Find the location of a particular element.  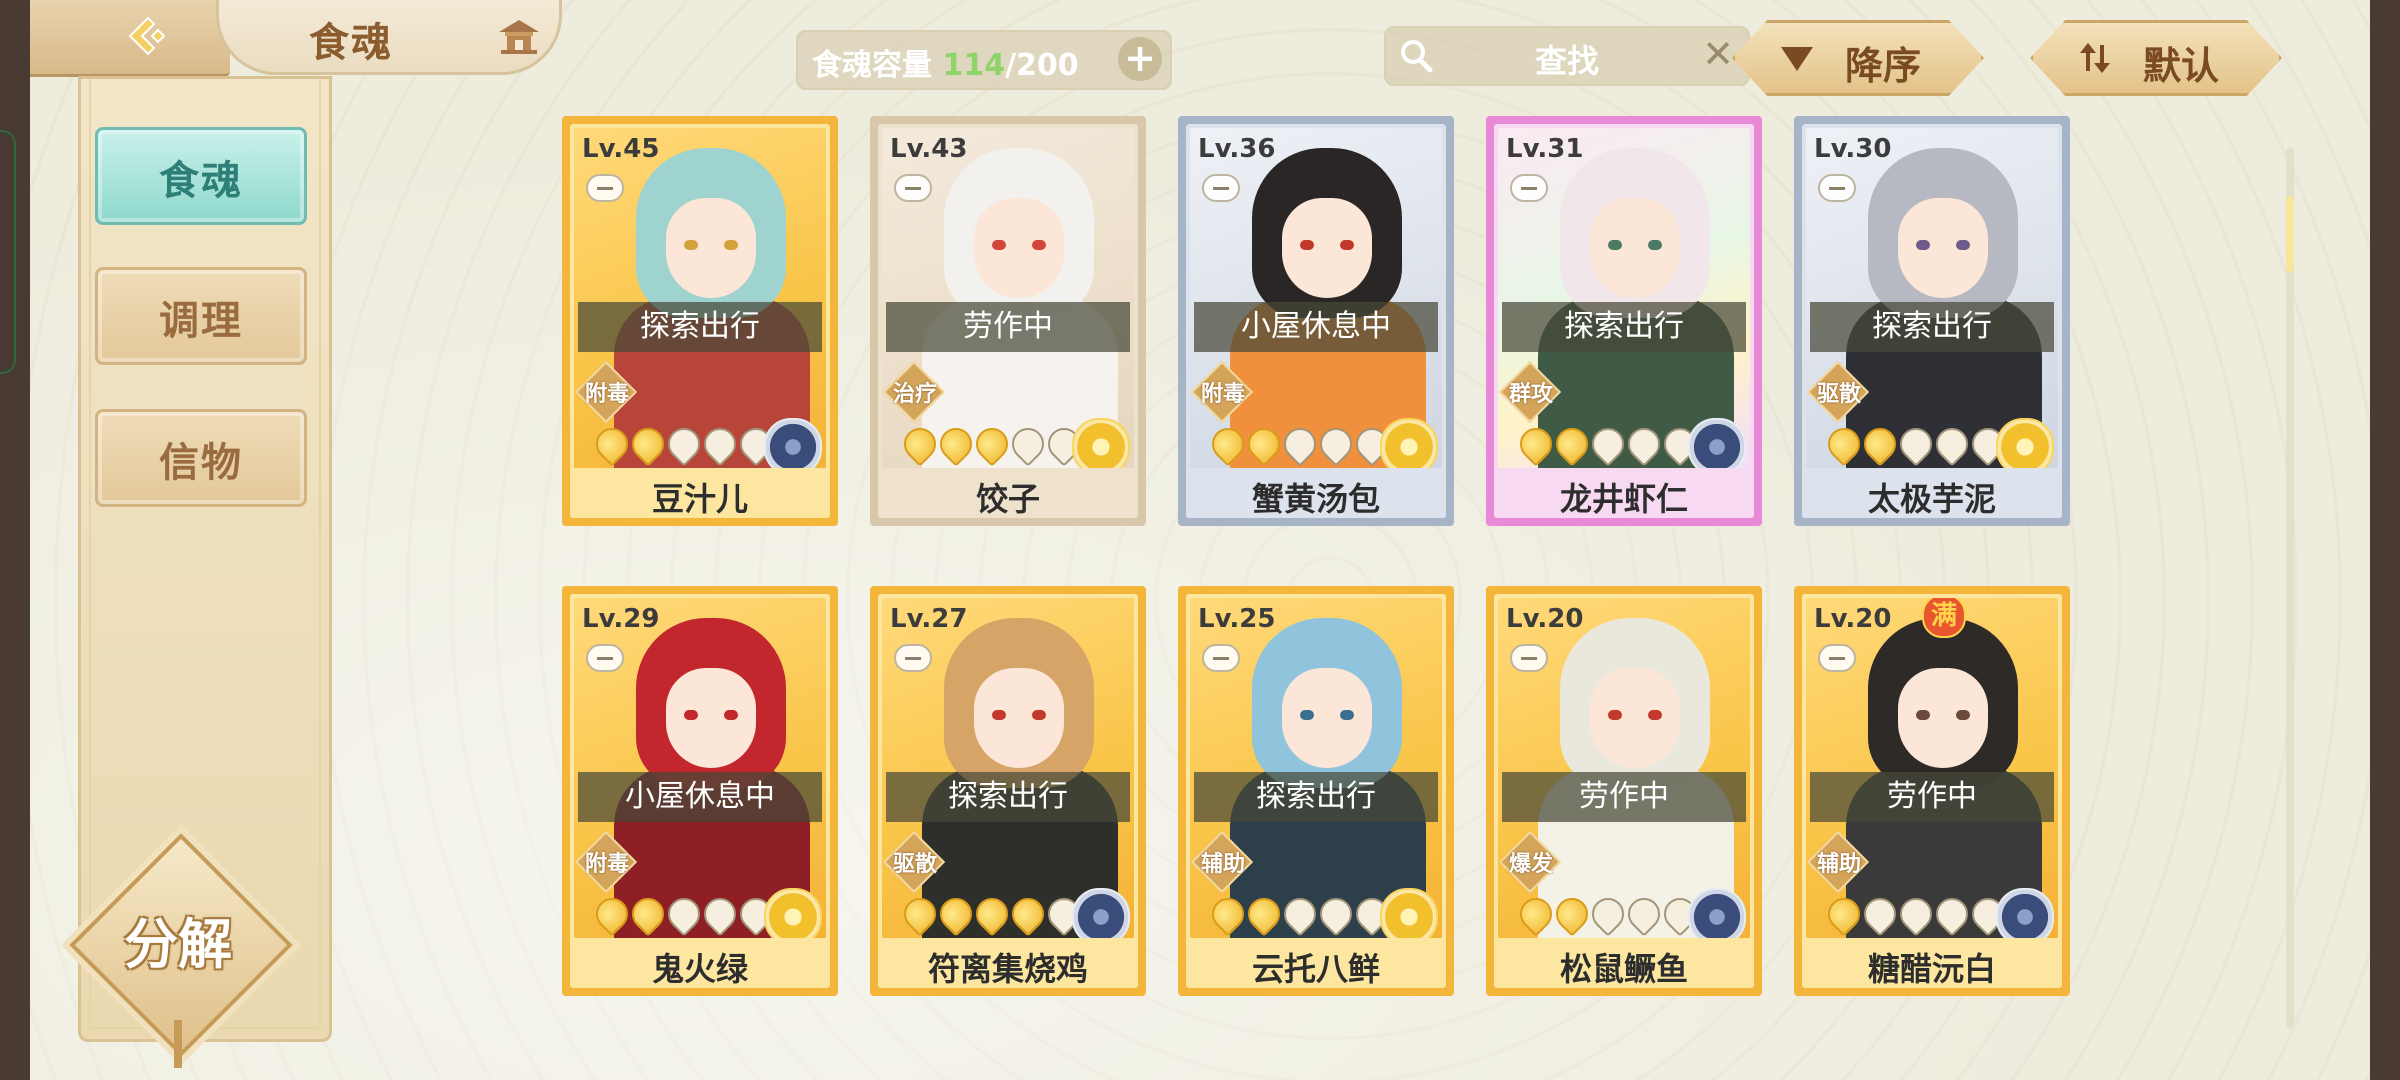

character-portrait: 劳作中 Lv.20 爆发 is located at coordinates (1624, 768).